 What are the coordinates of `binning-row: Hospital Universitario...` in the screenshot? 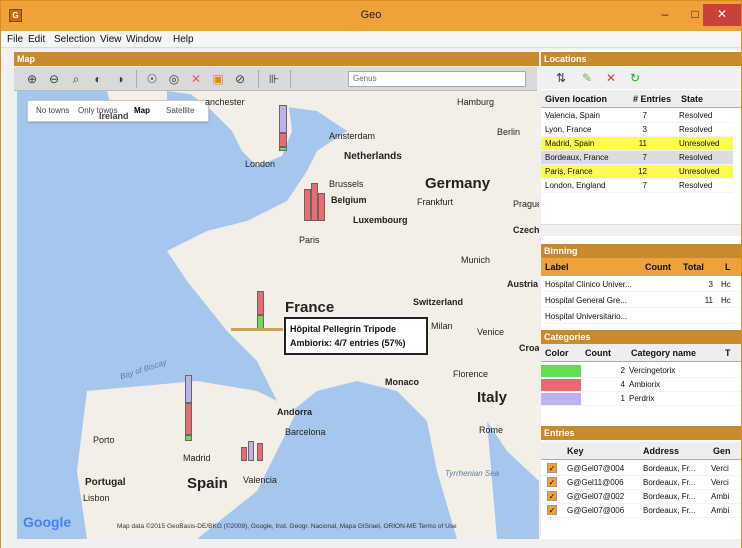 It's located at (641, 317).